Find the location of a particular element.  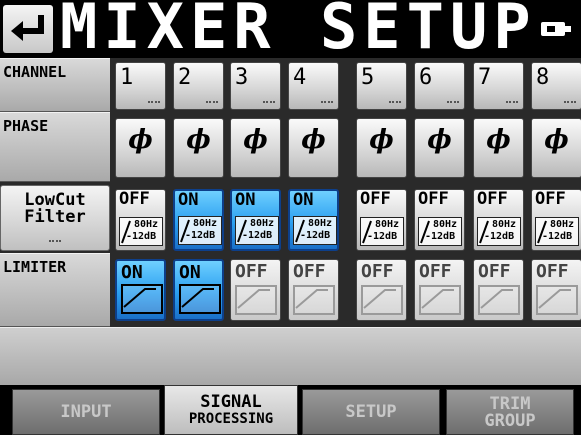

phase-1-button: ϕ is located at coordinates (140, 148).